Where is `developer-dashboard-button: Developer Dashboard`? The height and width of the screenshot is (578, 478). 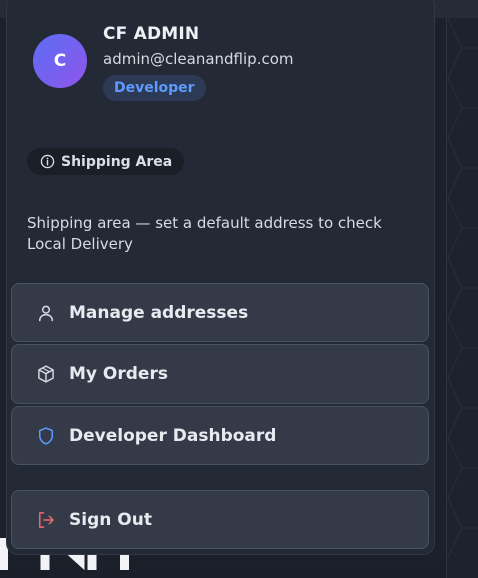 developer-dashboard-button: Developer Dashboard is located at coordinates (220, 435).